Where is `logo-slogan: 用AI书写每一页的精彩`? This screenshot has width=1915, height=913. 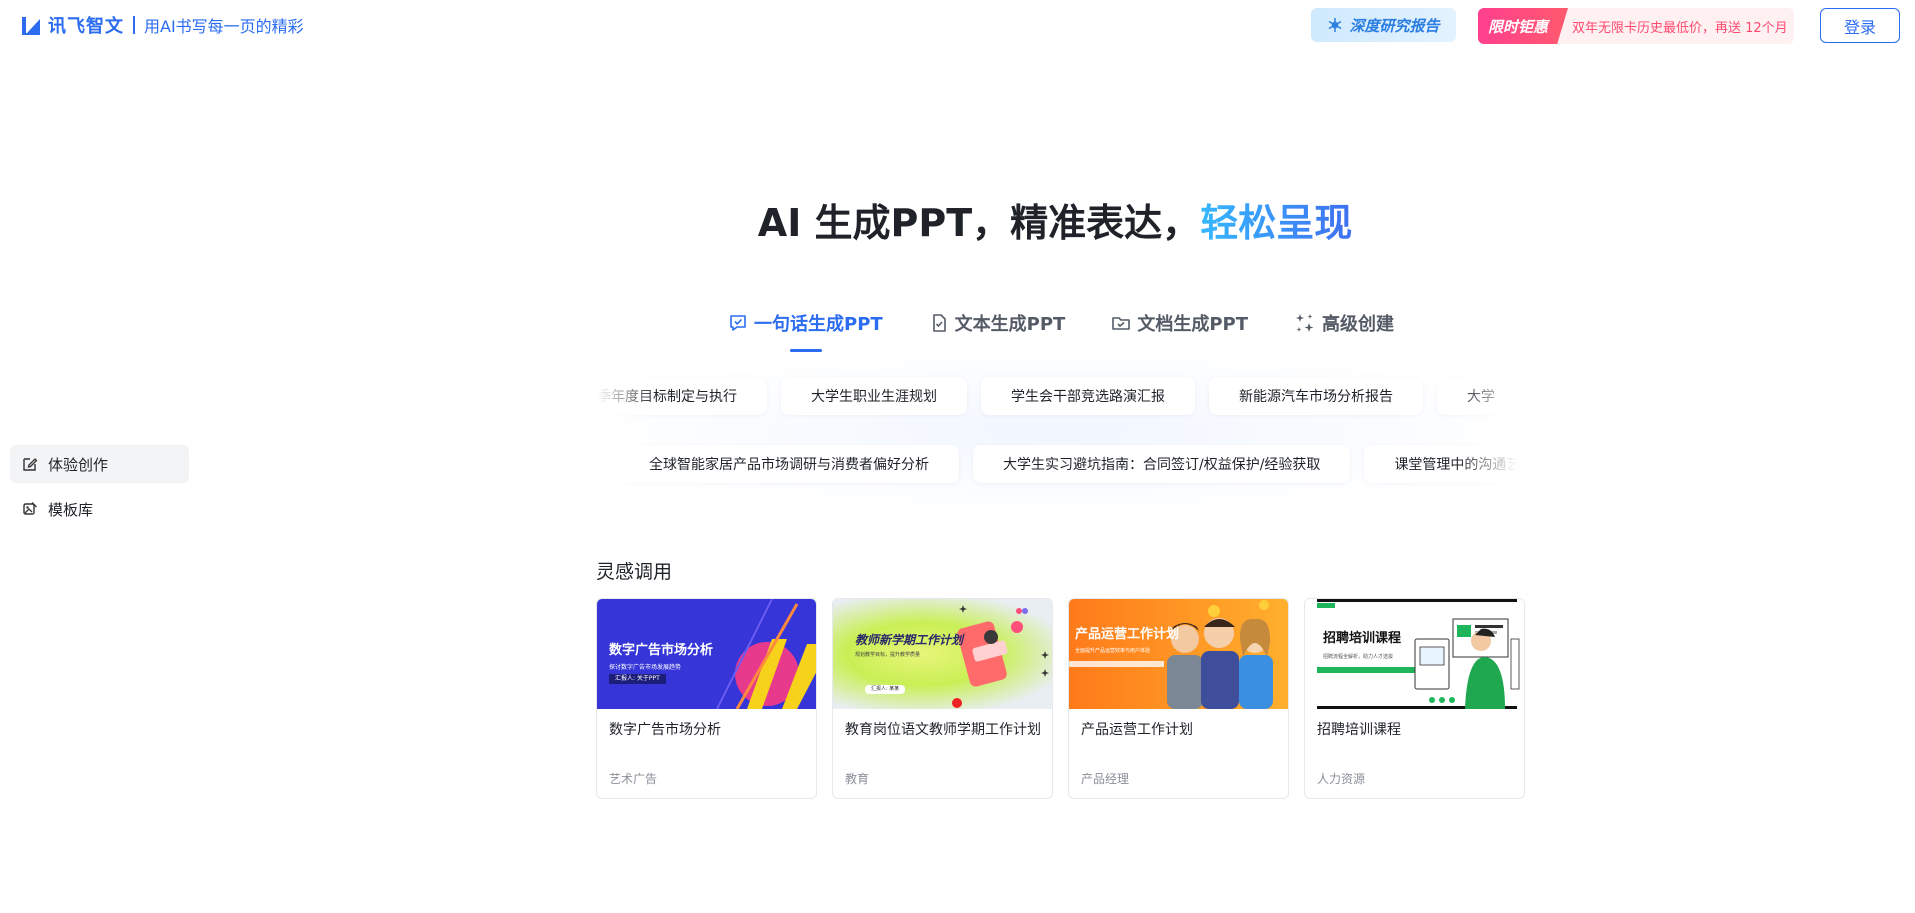
logo-slogan: 用AI书写每一页的精彩 is located at coordinates (224, 26).